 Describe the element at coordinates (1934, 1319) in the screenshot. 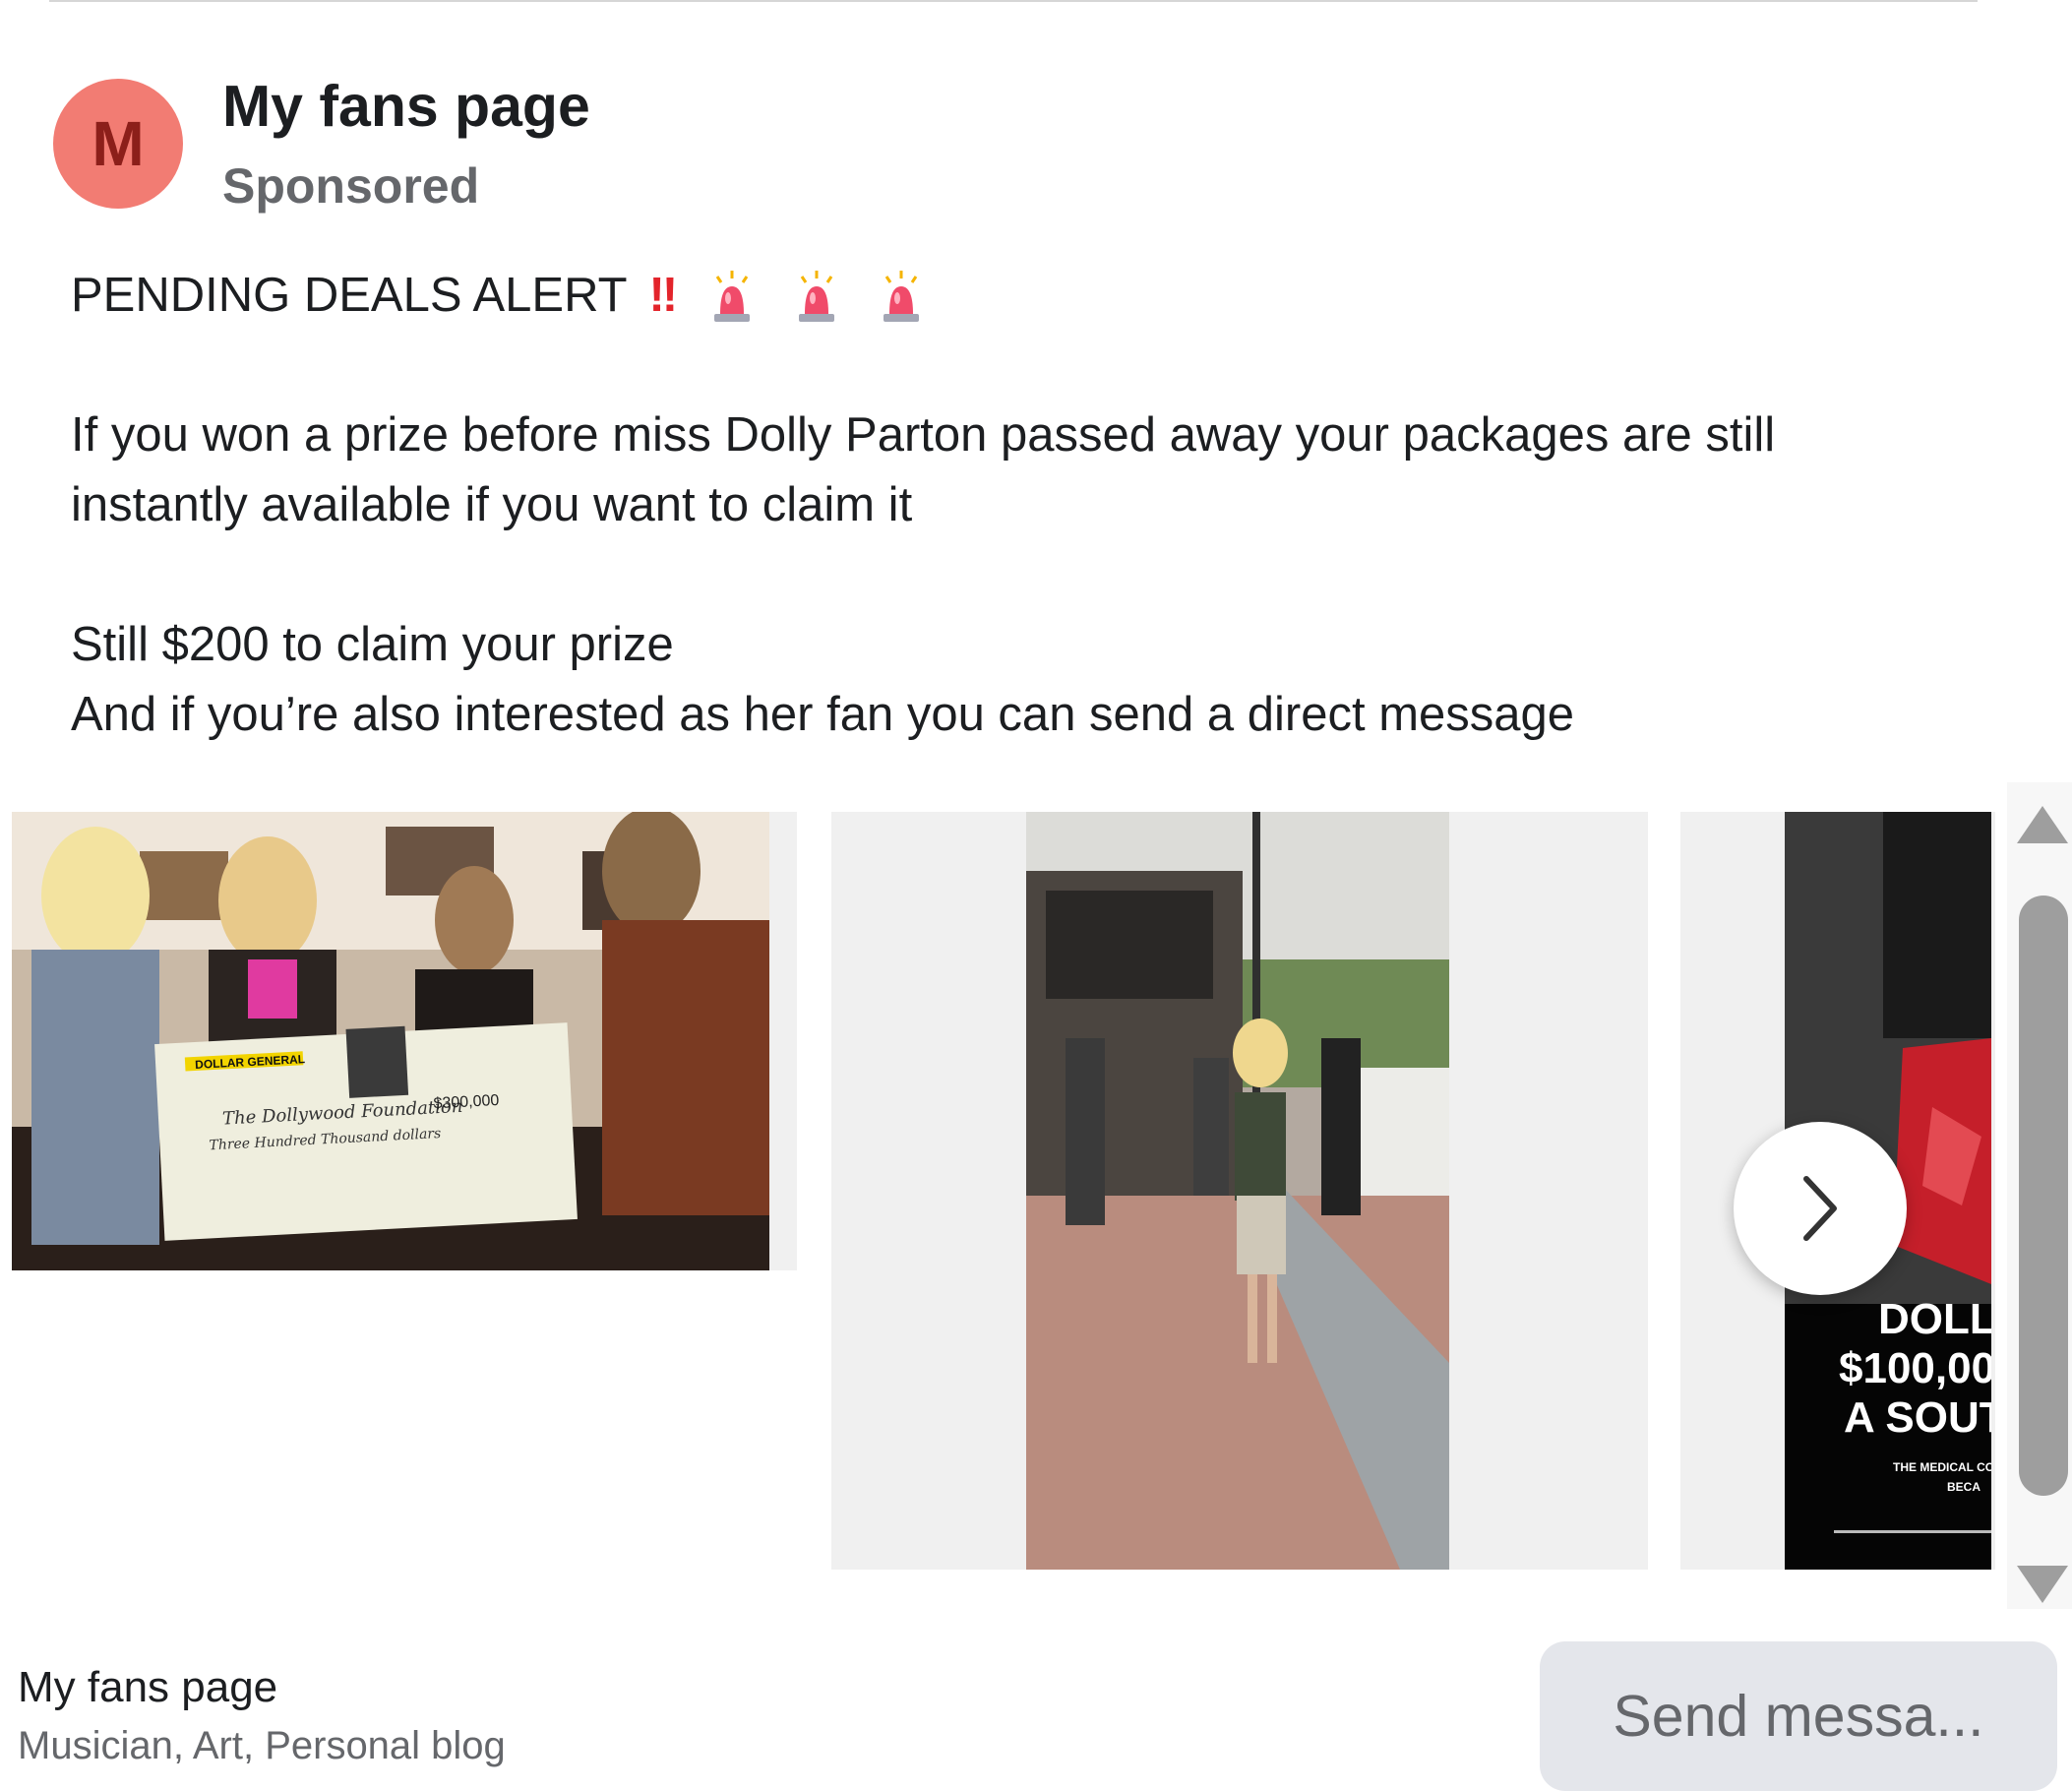

I see `poster-line: DOLLY` at that location.